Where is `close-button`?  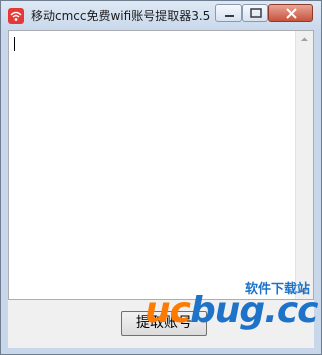
close-button is located at coordinates (290, 13).